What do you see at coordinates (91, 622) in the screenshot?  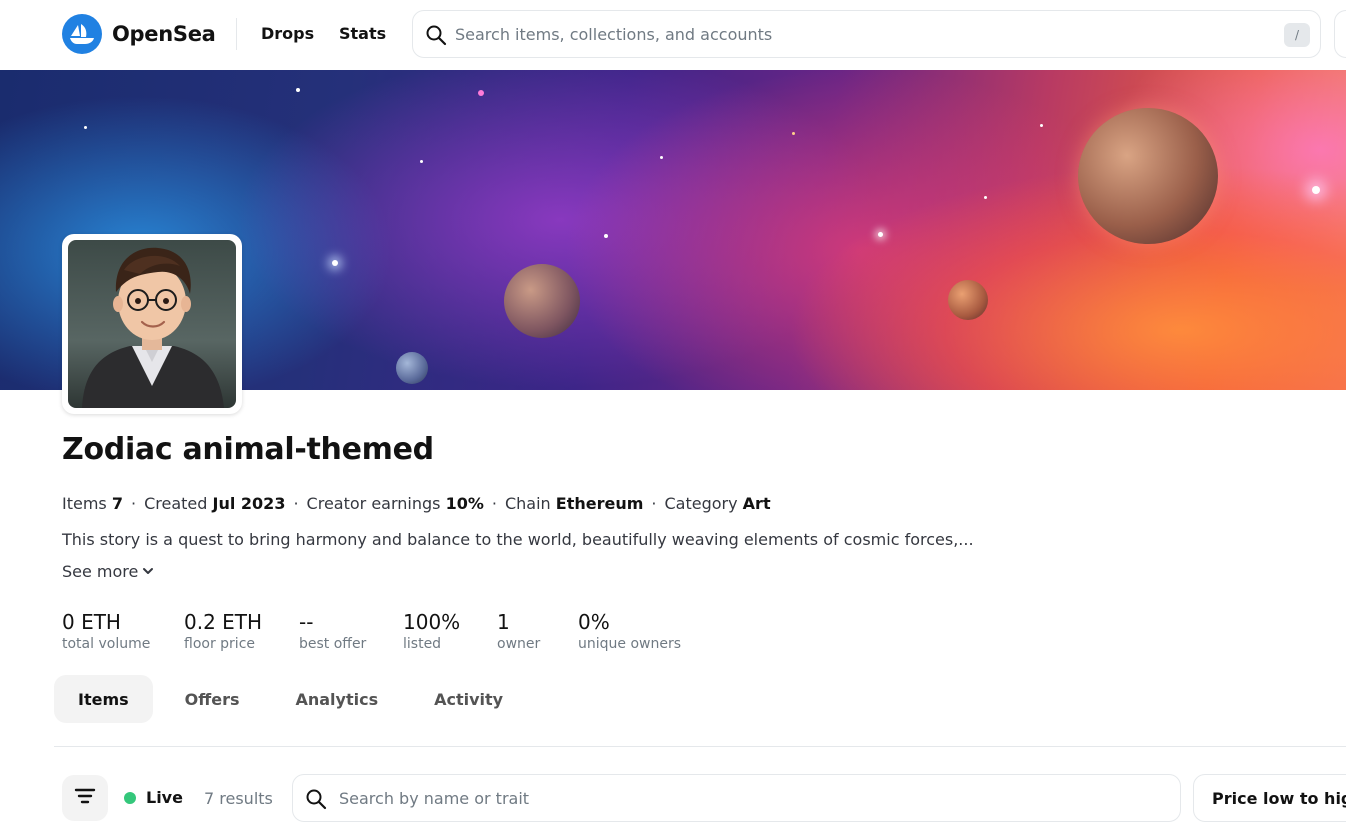 I see `stat-value: 0 ETH` at bounding box center [91, 622].